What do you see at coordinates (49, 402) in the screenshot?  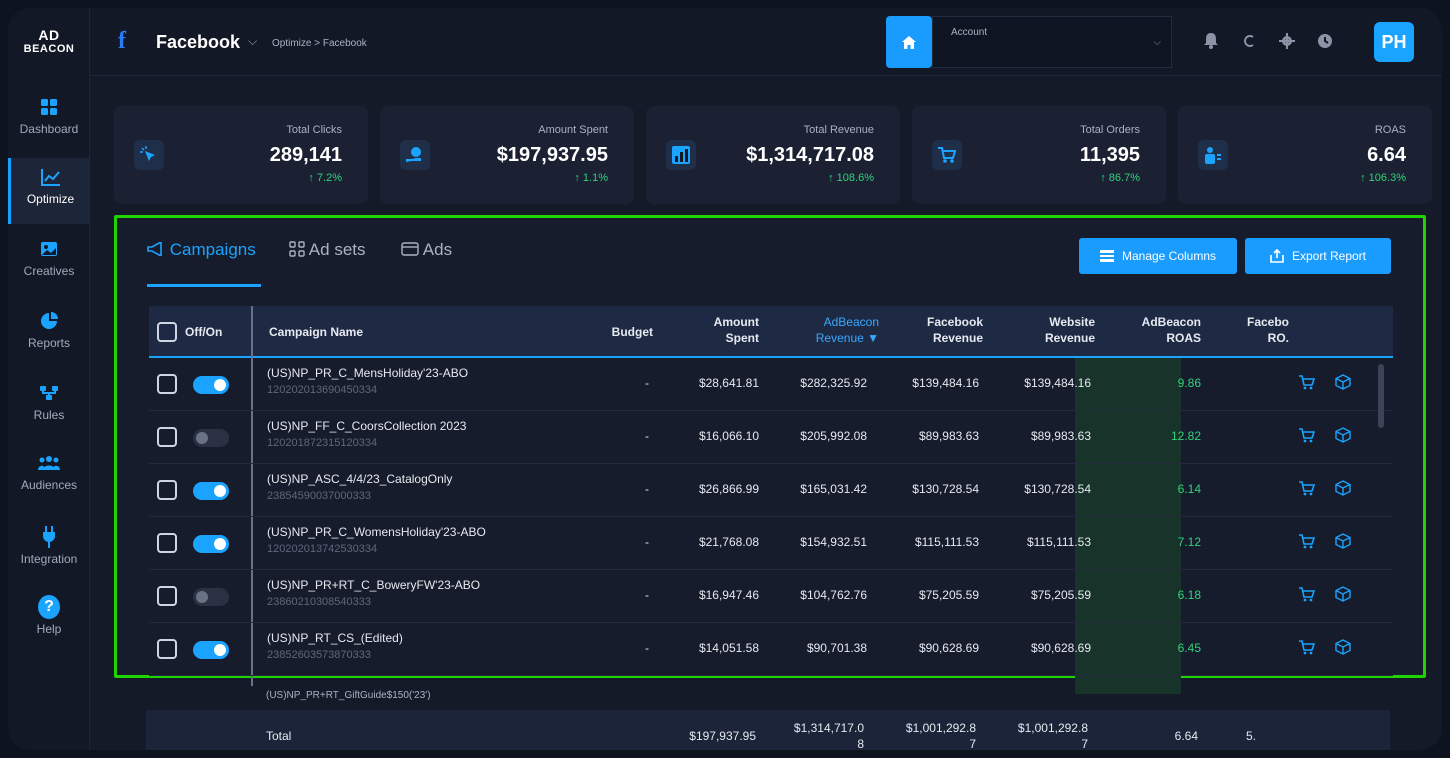 I see `sidebar-item-rules: Rules` at bounding box center [49, 402].